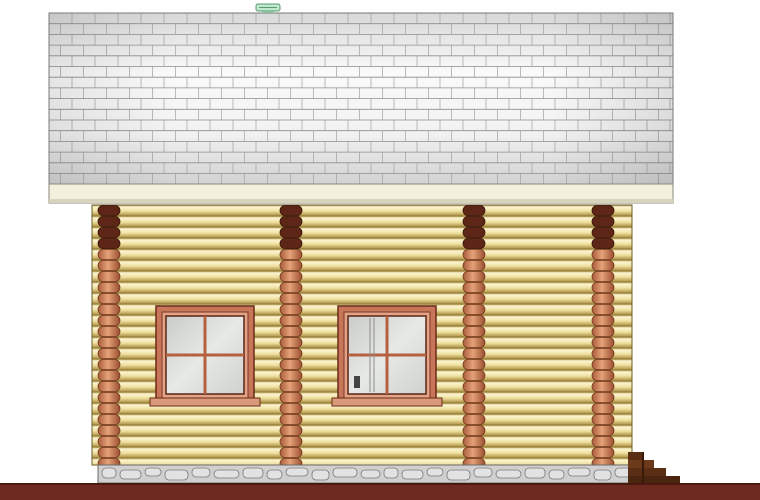 This screenshot has width=760, height=500. What do you see at coordinates (368, 474) in the screenshot?
I see `stone-foundation` at bounding box center [368, 474].